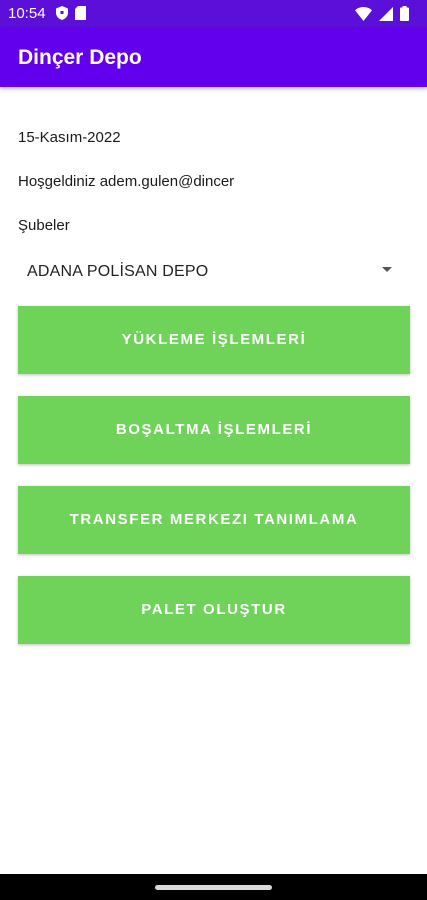  I want to click on date-text: 15-Kasım-2022, so click(69, 137).